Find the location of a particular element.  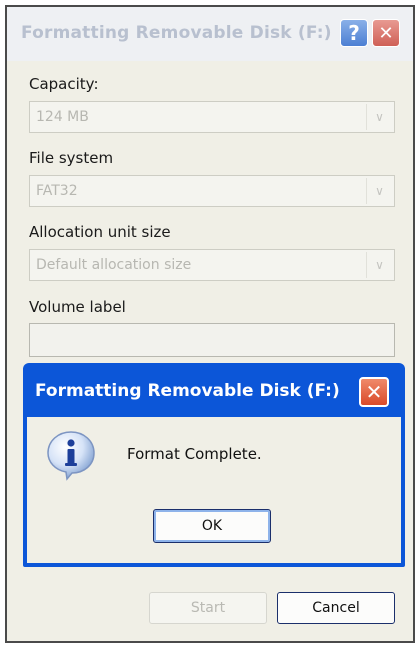

filesystem-value: FAT32 is located at coordinates (57, 191).